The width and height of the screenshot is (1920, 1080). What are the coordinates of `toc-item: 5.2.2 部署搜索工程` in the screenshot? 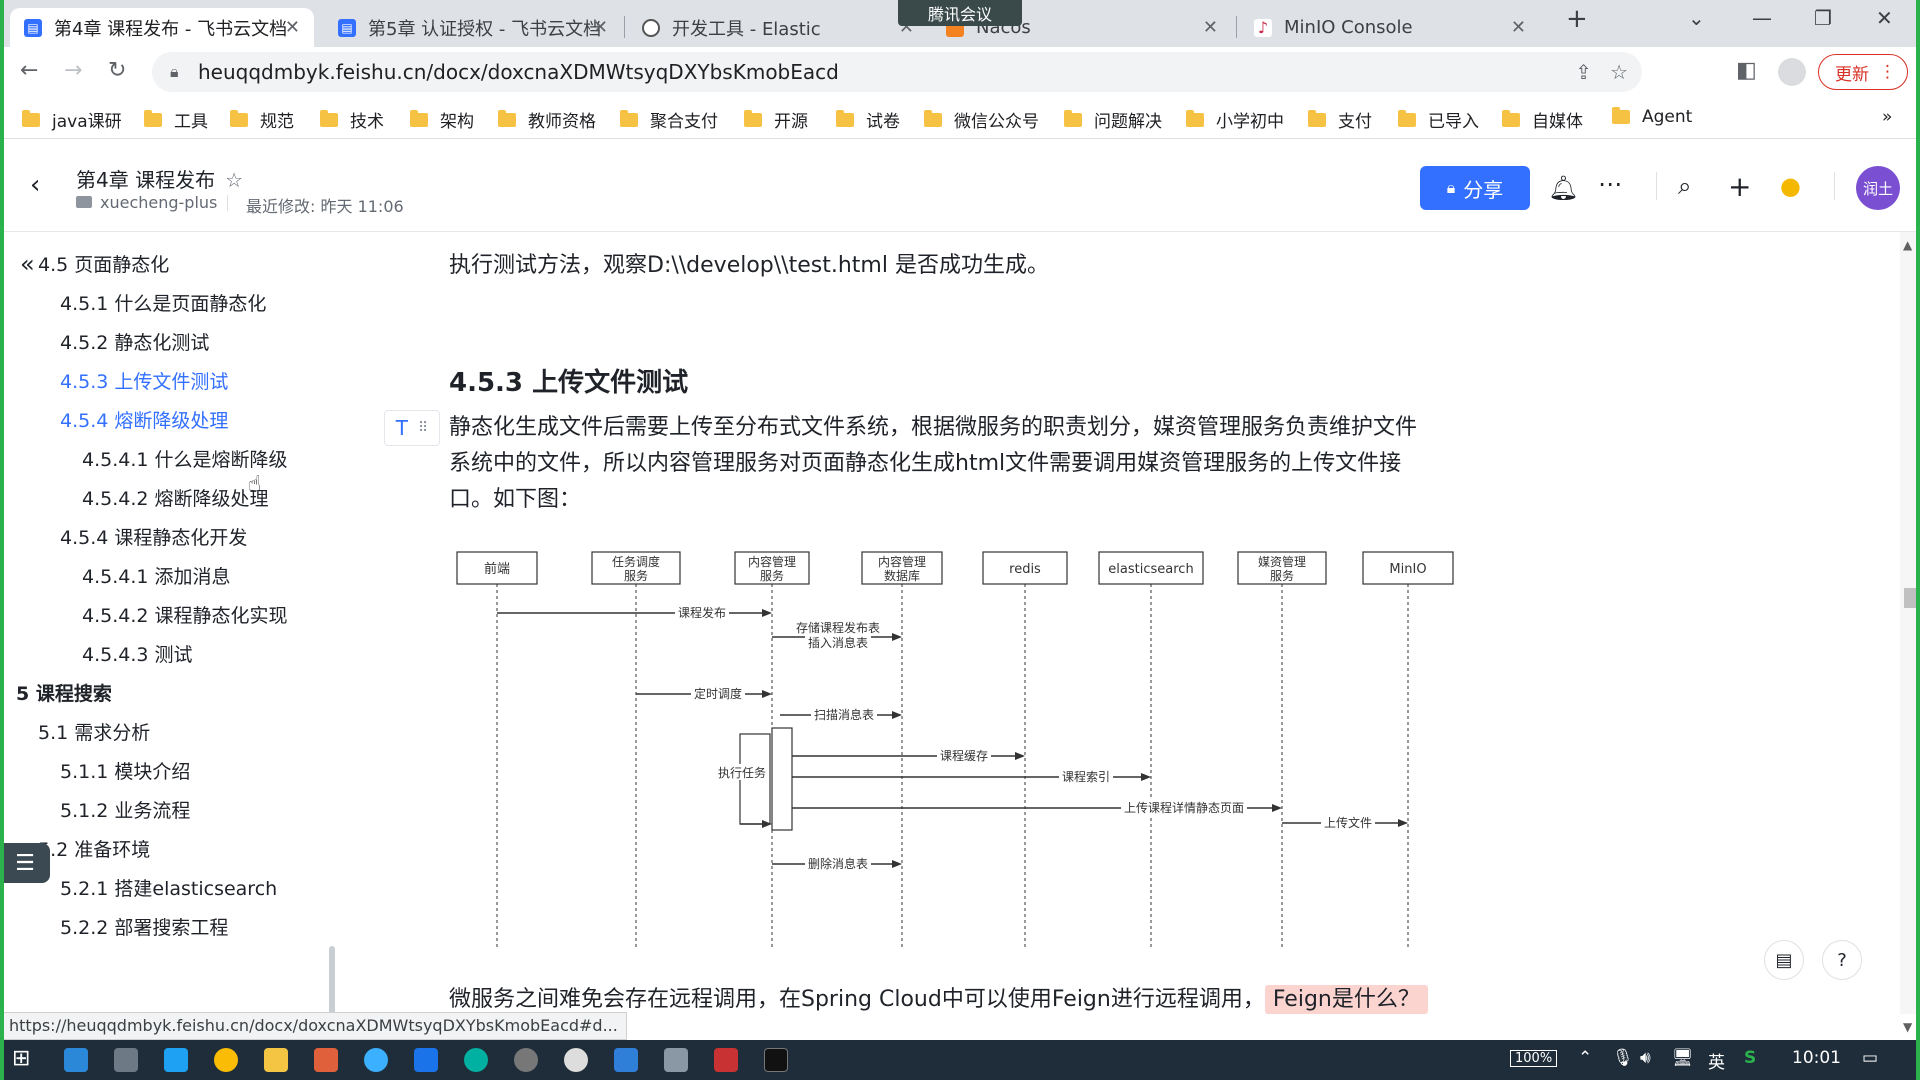 It's located at (144, 926).